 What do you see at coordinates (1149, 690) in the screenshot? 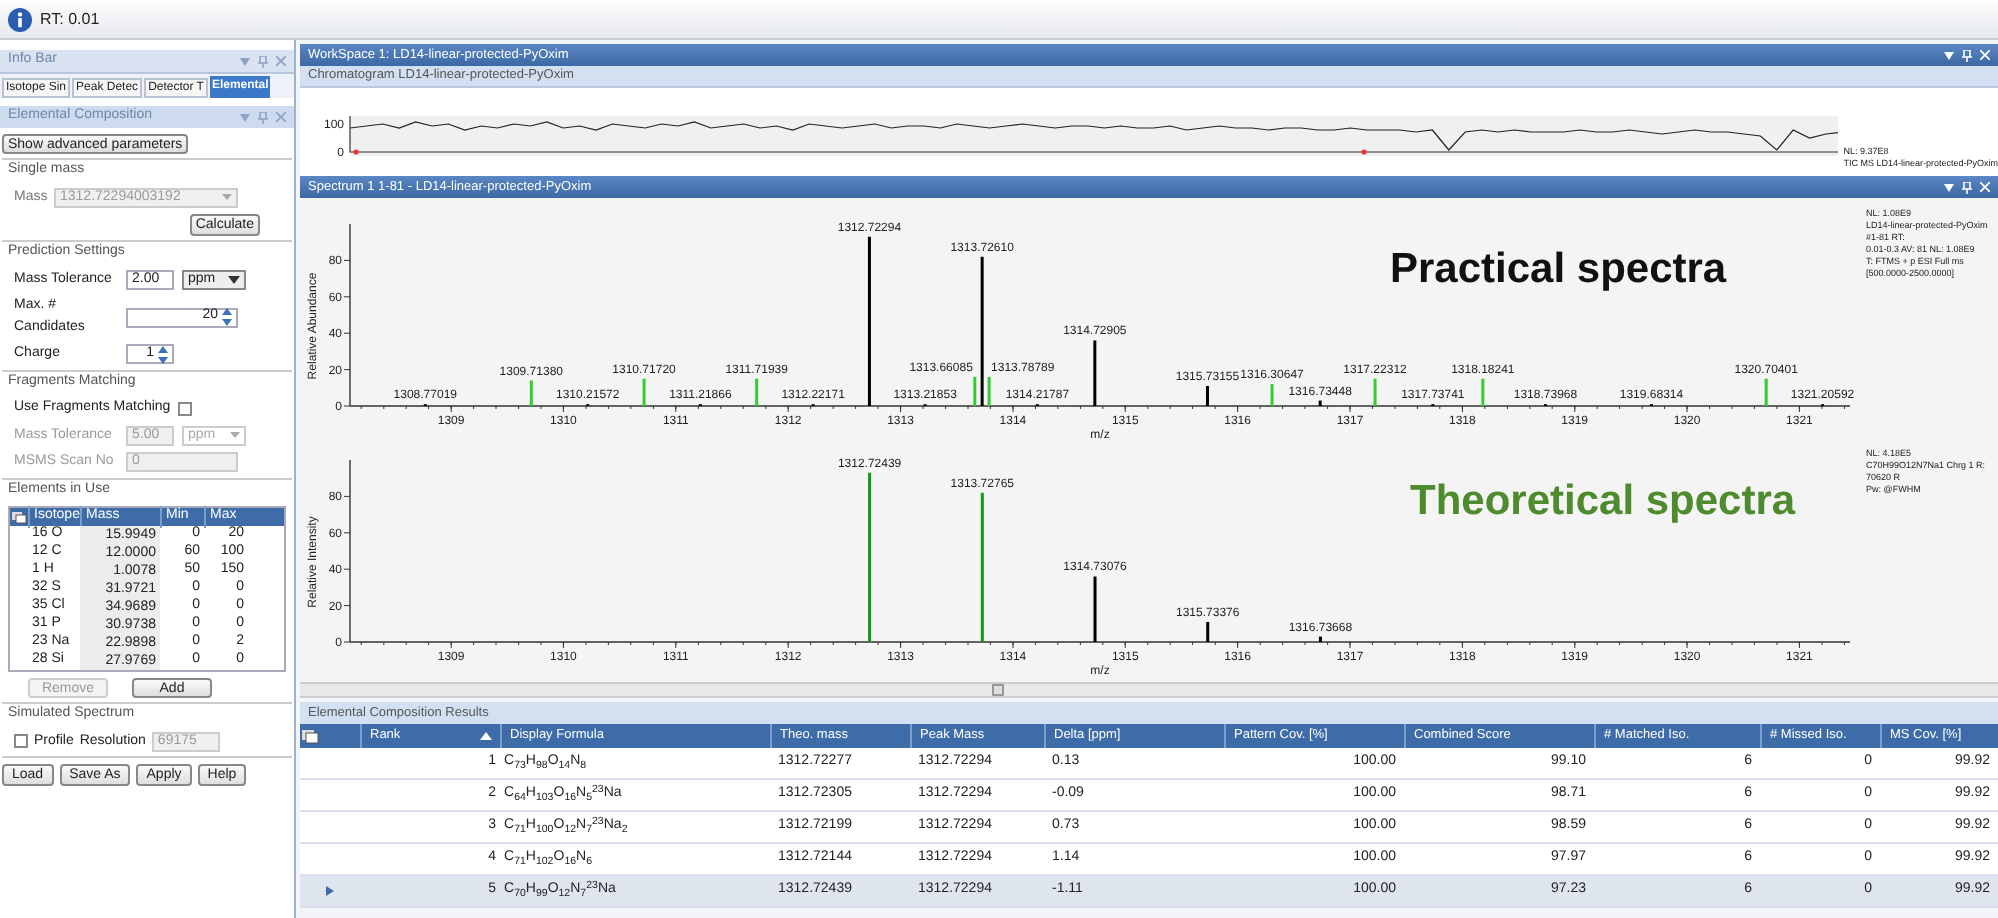
I see `horizontal-scrollbar` at bounding box center [1149, 690].